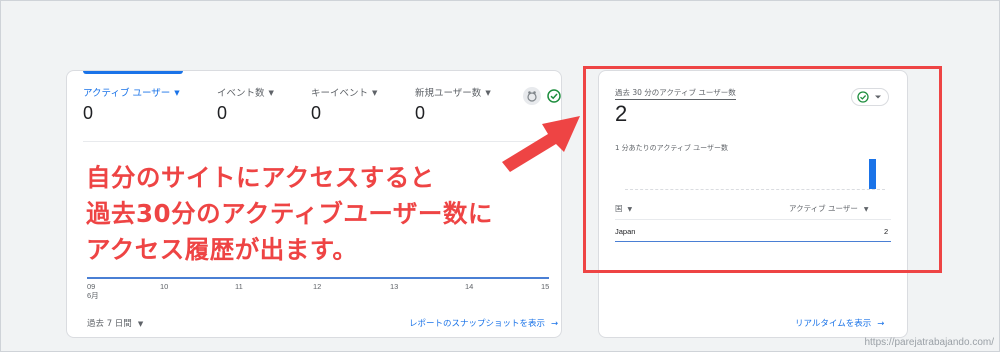 Image resolution: width=1000 pixels, height=352 pixels. I want to click on metric-active-users: アクティブ ユーザー ▼ 0, so click(131, 104).